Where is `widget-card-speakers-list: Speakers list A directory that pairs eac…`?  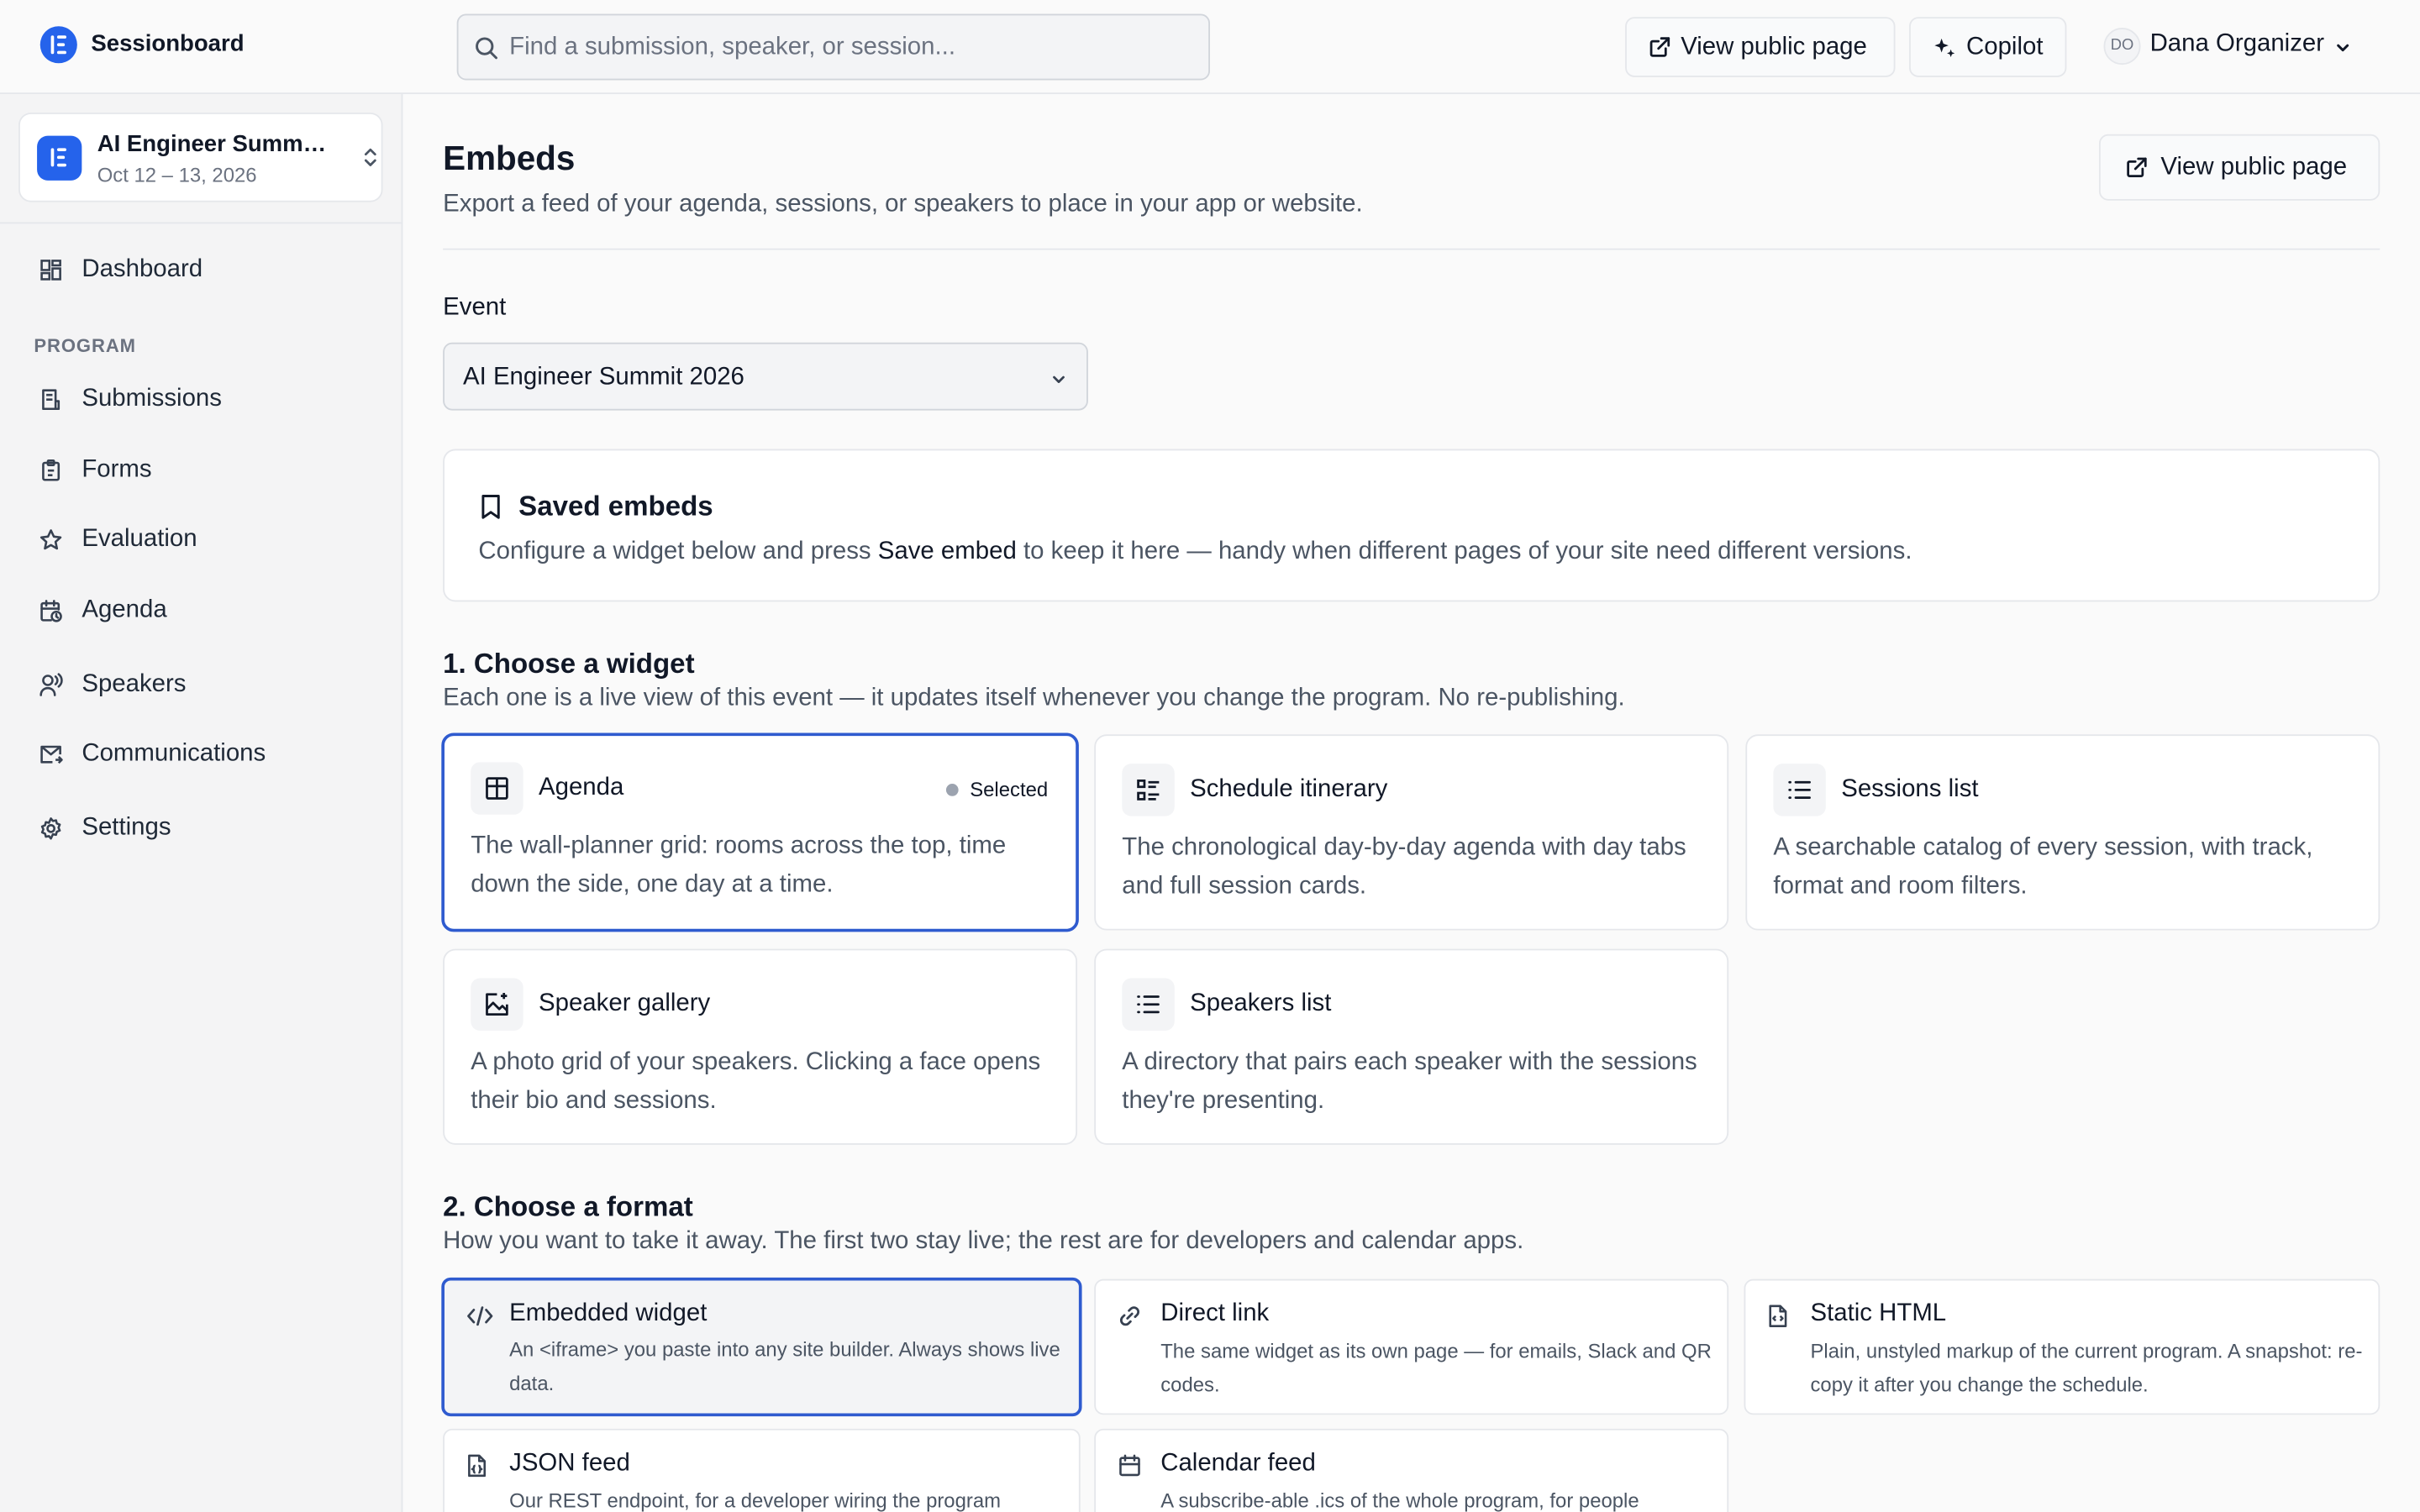
widget-card-speakers-list: Speakers list A directory that pairs eac… is located at coordinates (1411, 1046).